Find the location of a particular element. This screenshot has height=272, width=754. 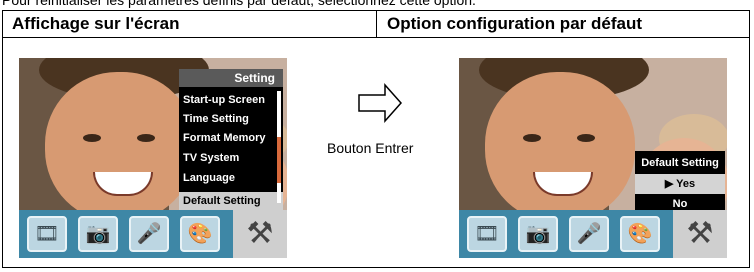

menu-item-default-setting: Default Setting is located at coordinates (231, 201).